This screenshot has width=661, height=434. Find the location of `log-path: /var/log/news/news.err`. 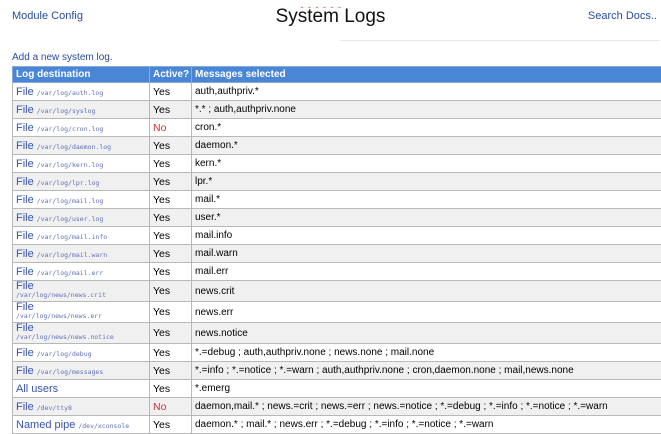

log-path: /var/log/news/news.err is located at coordinates (81, 316).